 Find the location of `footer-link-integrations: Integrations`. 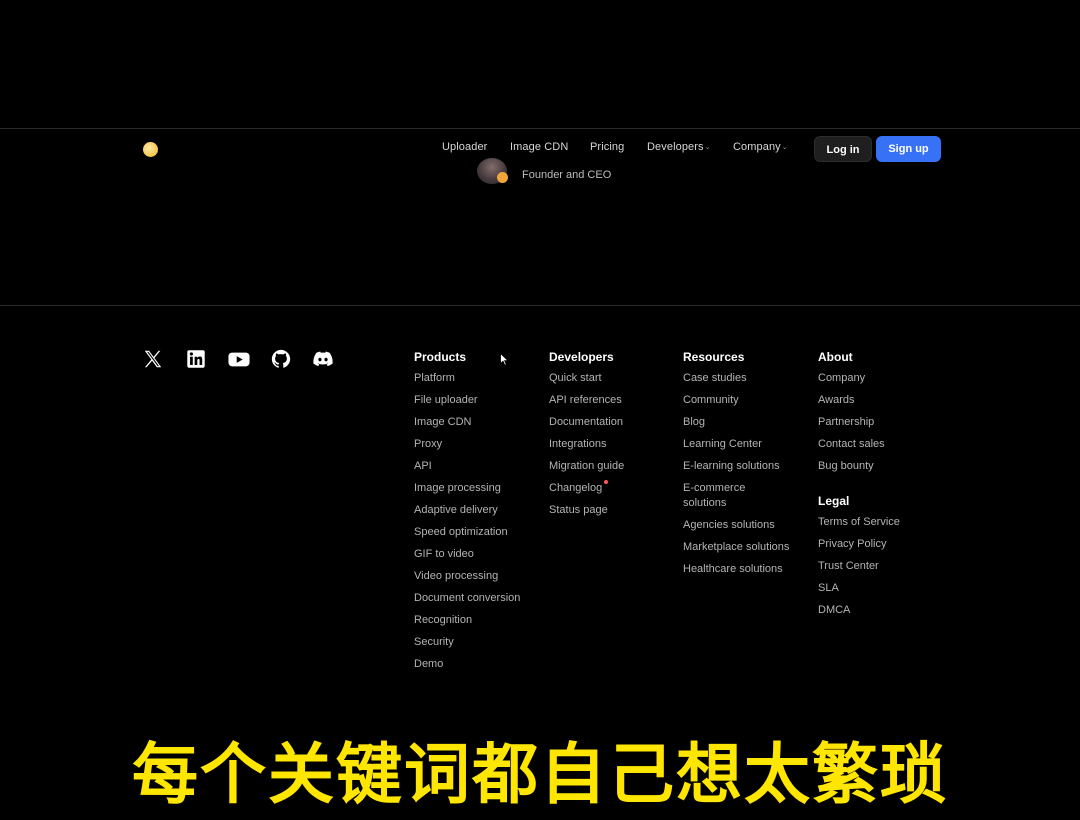

footer-link-integrations: Integrations is located at coordinates (586, 444).